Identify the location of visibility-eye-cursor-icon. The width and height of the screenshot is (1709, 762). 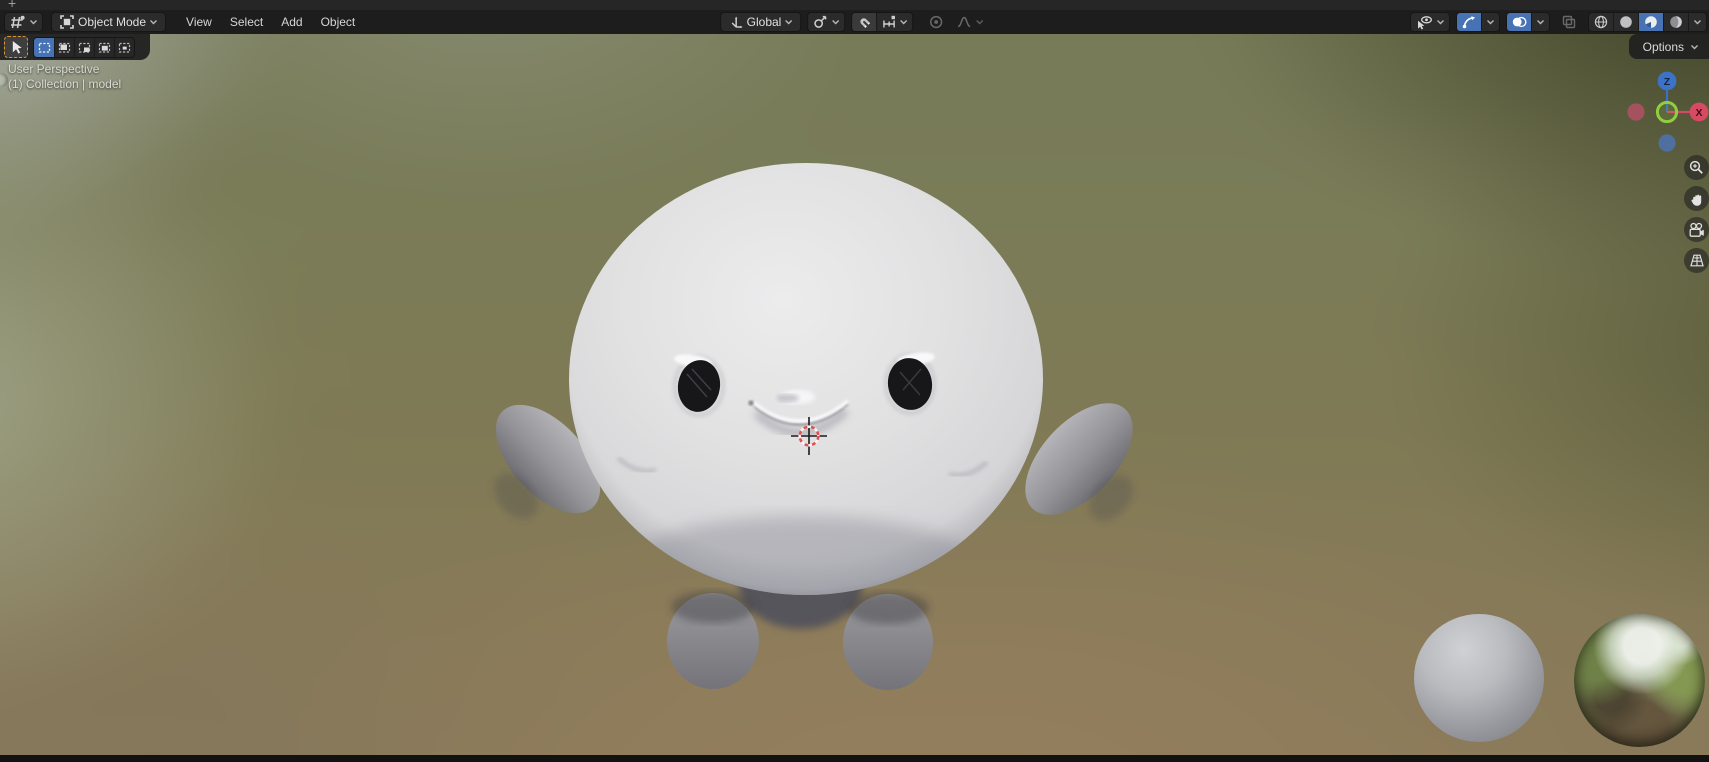
(1424, 22).